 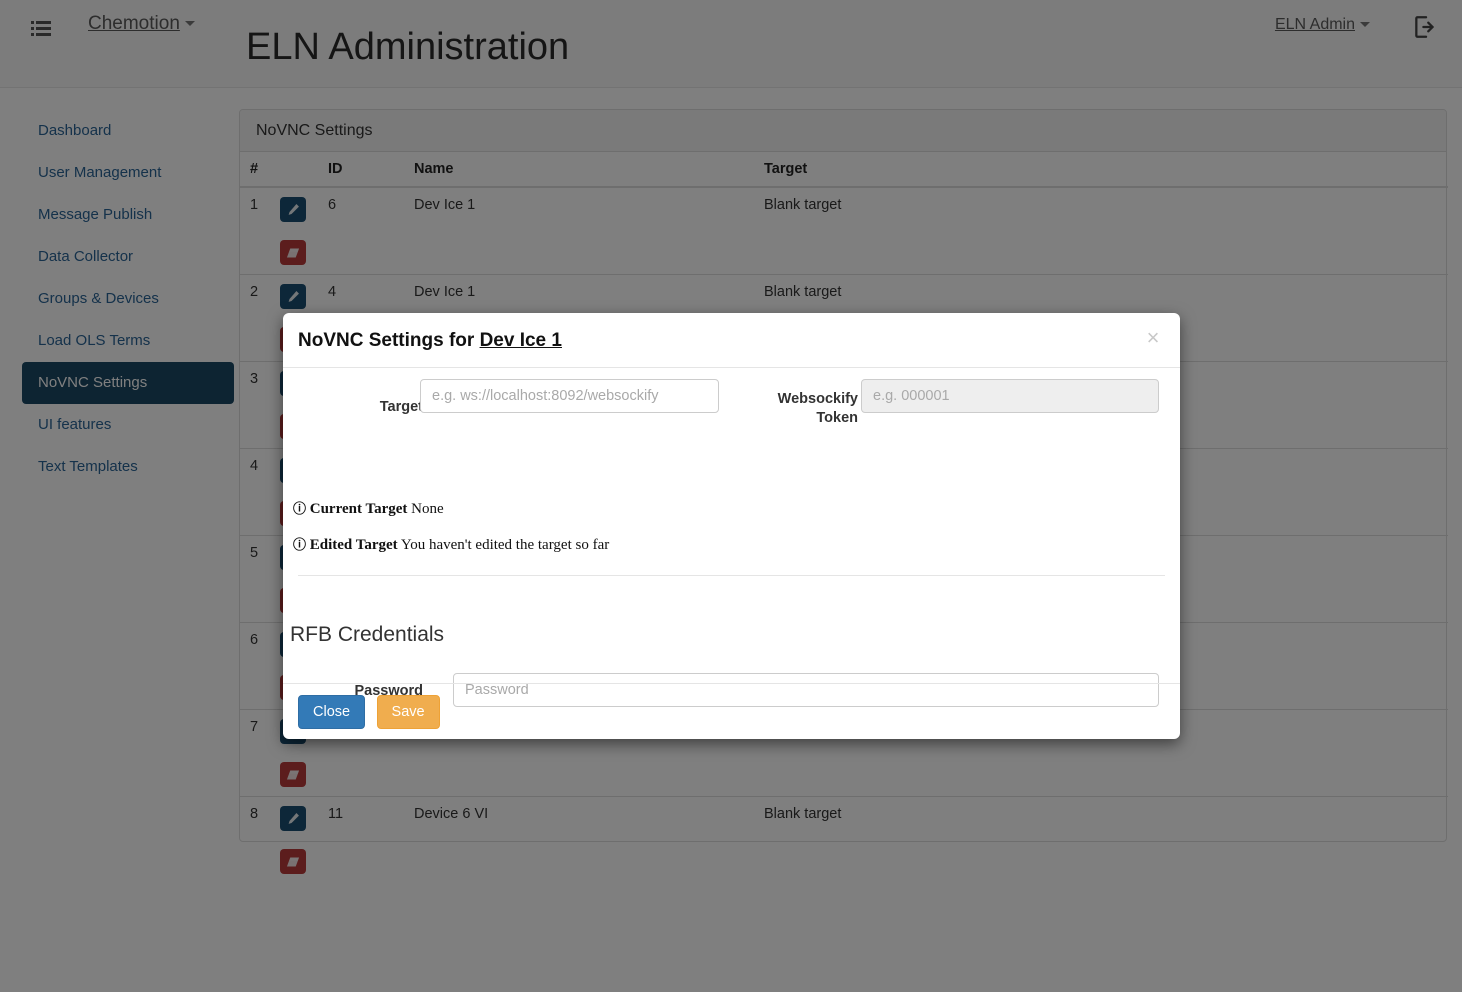 What do you see at coordinates (389, 340) in the screenshot?
I see `modal-title-prefix: NoVNC Settings for` at bounding box center [389, 340].